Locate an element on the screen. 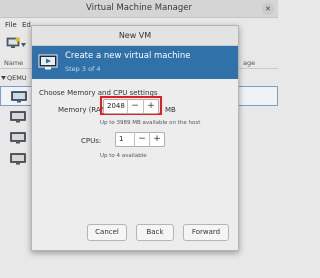 This screenshot has width=320, height=278. wizard-banner: Create a new virtual machine Step 3 of 4 is located at coordinates (135, 62).